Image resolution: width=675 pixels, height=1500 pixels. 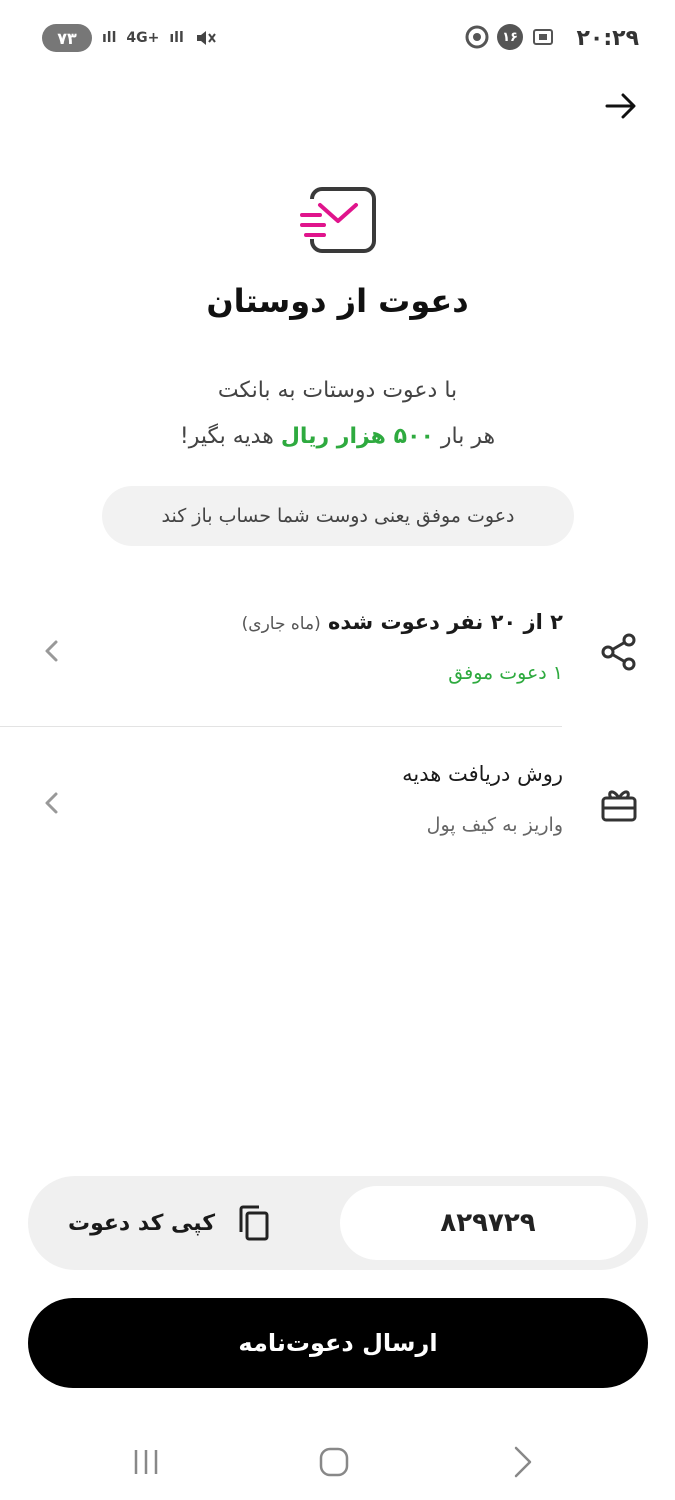 I want to click on battery-indicator: ۷۳, so click(x=67, y=38).